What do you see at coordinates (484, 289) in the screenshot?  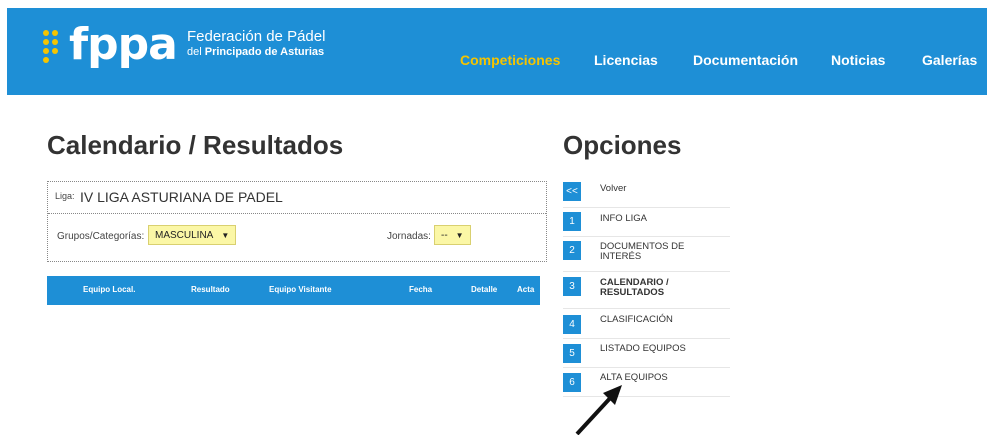 I see `col-detalle: Detalle` at bounding box center [484, 289].